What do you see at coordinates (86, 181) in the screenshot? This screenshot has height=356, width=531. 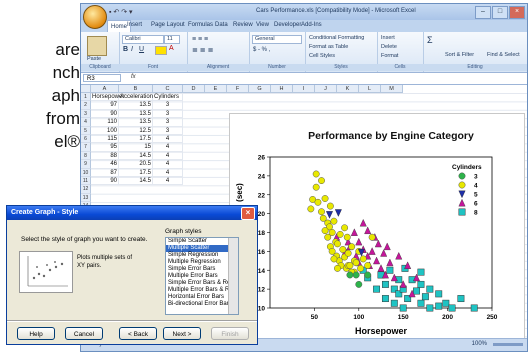 I see `row-header: 11` at bounding box center [86, 181].